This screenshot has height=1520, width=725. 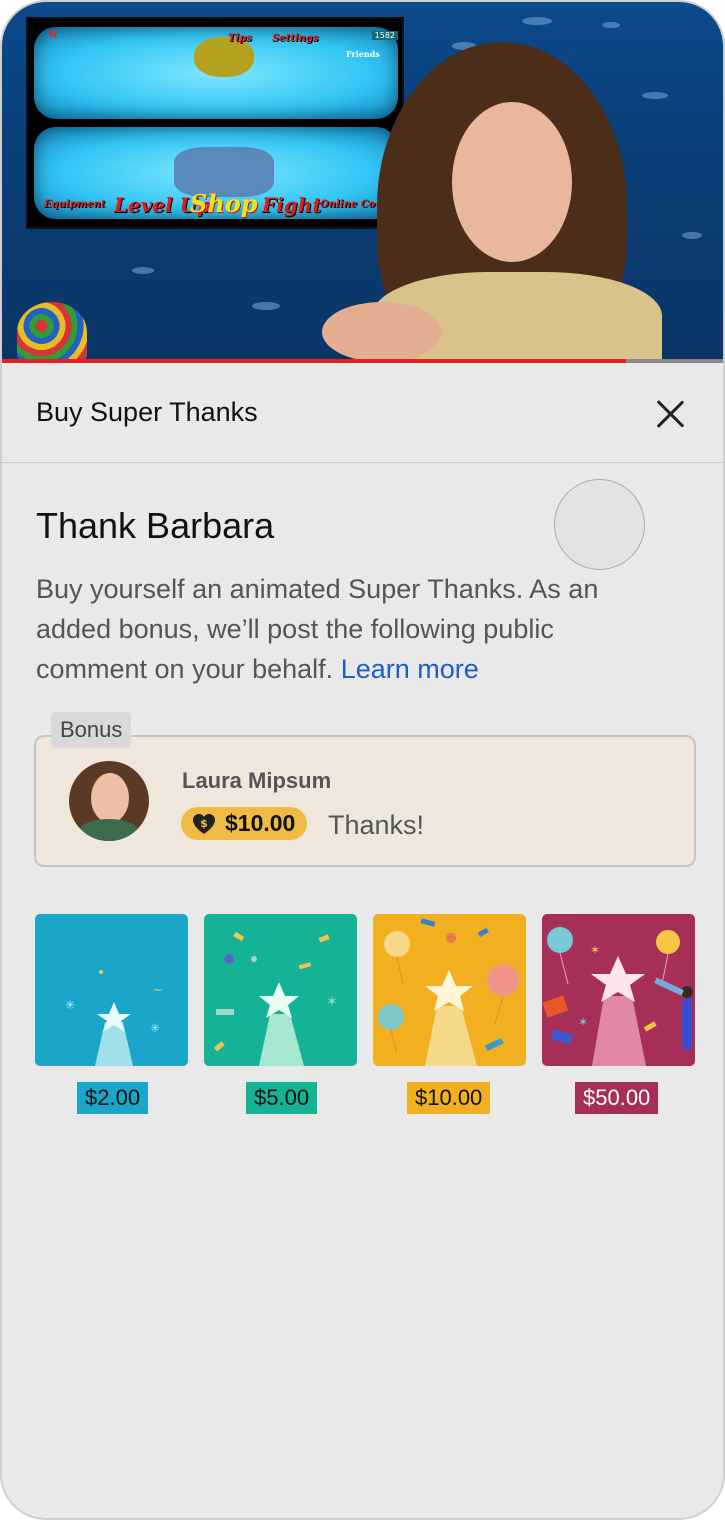 I want to click on super-thanks-amount-pill: $ $10.00, so click(x=244, y=823).